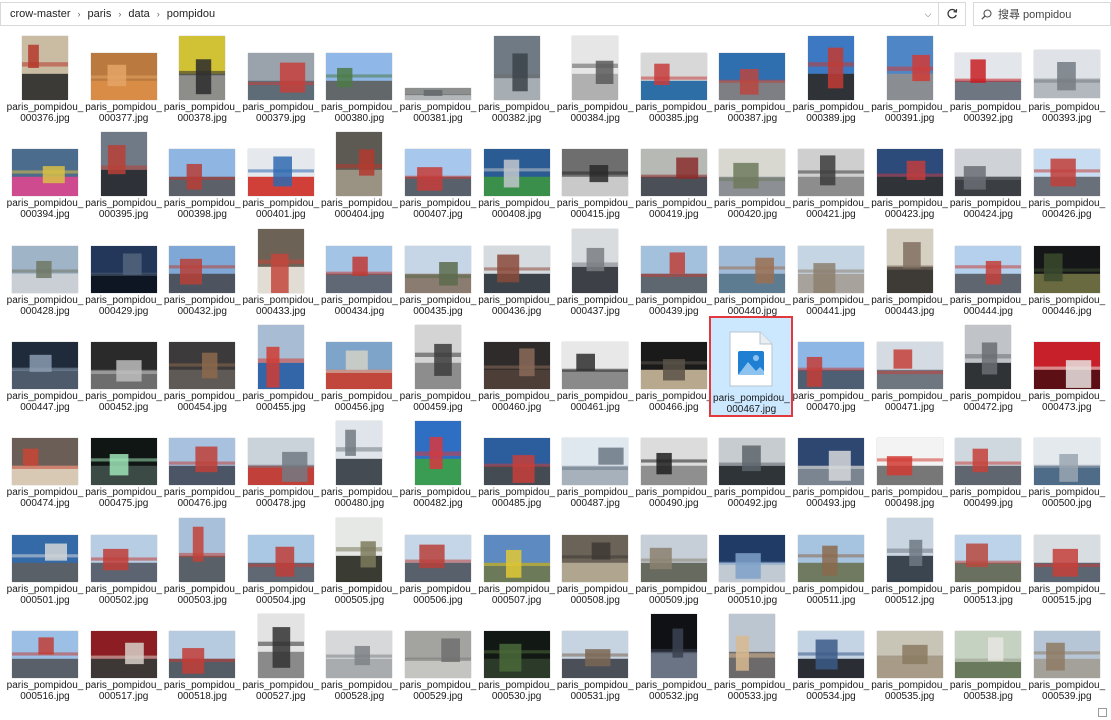 Image resolution: width=1111 pixels, height=720 pixels. What do you see at coordinates (595, 464) in the screenshot?
I see `file-item: paris_pompidou_000487.jpg` at bounding box center [595, 464].